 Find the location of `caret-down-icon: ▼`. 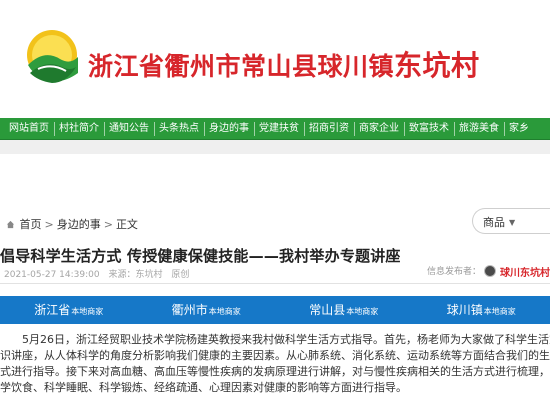

caret-down-icon: ▼ is located at coordinates (512, 222).